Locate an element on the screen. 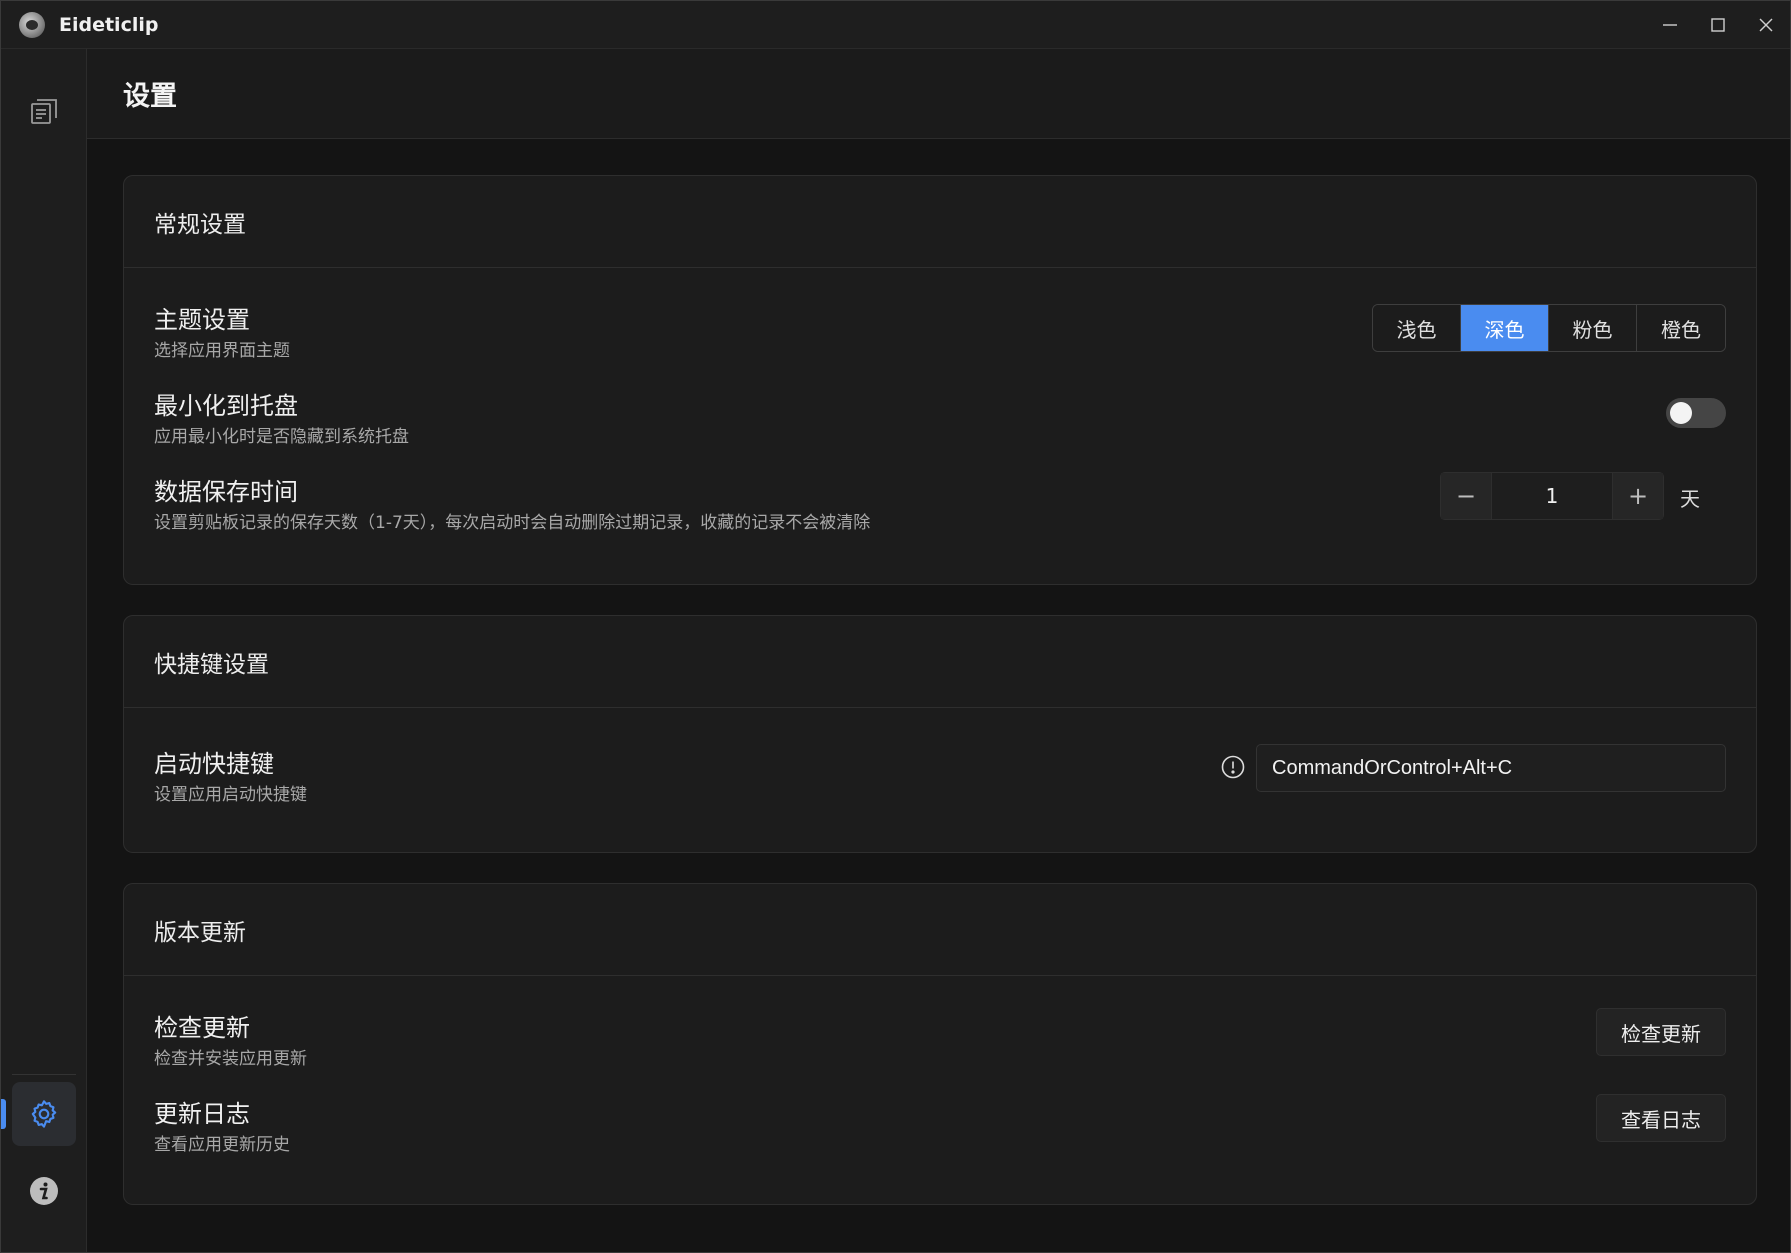 The width and height of the screenshot is (1791, 1253). info-circle-icon is located at coordinates (1233, 767).